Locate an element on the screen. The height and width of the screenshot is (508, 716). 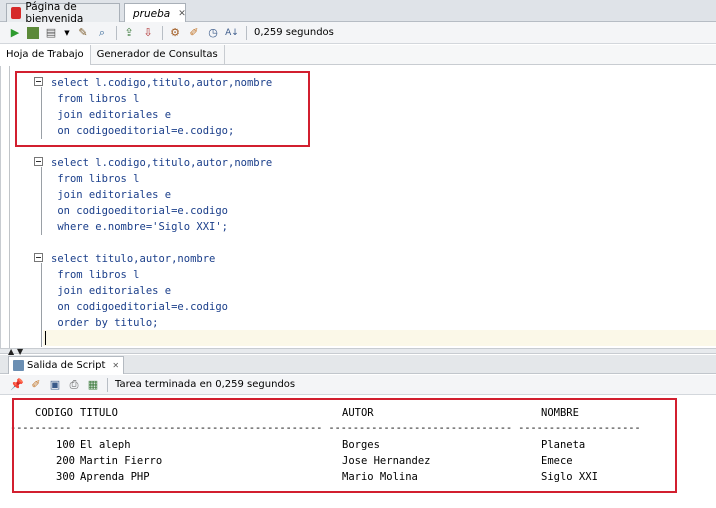
sql-tuning-icon: ⌕ is located at coordinates (102, 33).